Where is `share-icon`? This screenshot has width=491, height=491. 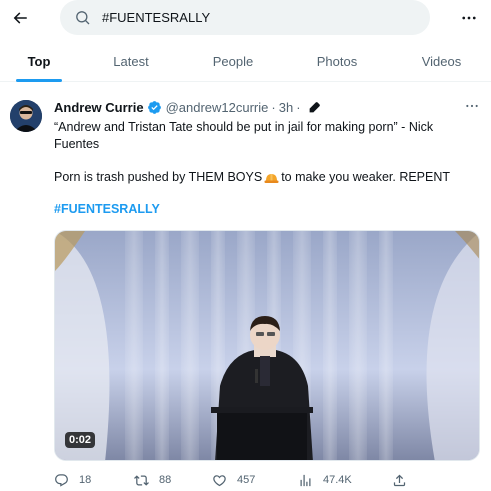
share-icon is located at coordinates (399, 480).